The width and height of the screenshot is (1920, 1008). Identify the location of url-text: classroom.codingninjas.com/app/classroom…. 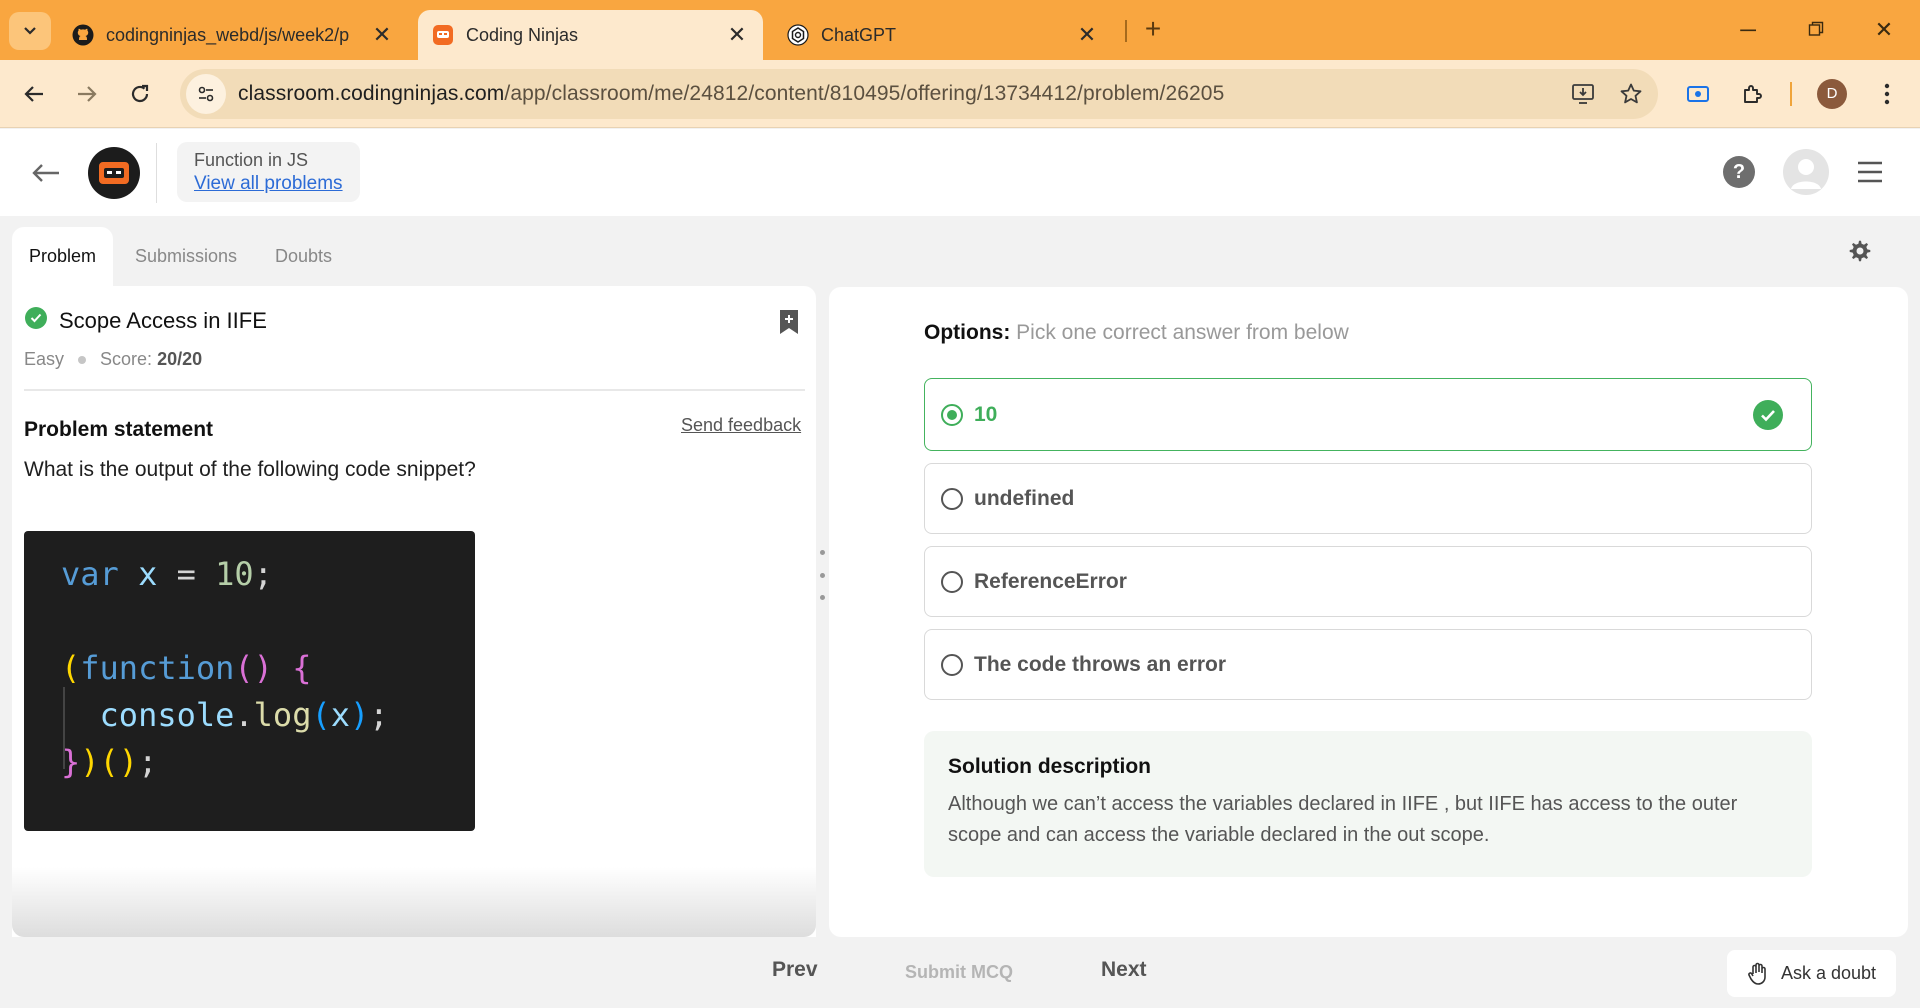
(731, 94).